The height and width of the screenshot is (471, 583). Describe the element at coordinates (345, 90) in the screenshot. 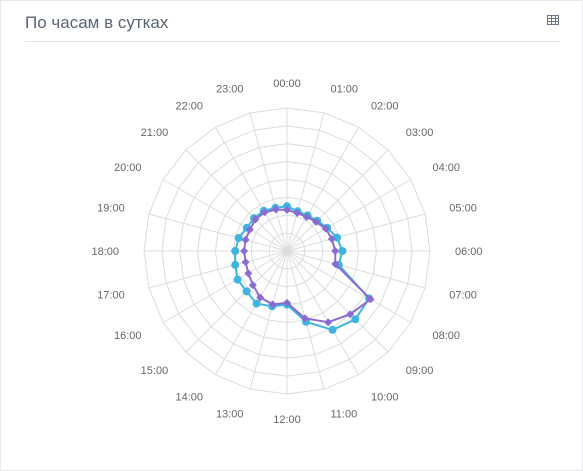

I see `hour-label: 01:00` at that location.